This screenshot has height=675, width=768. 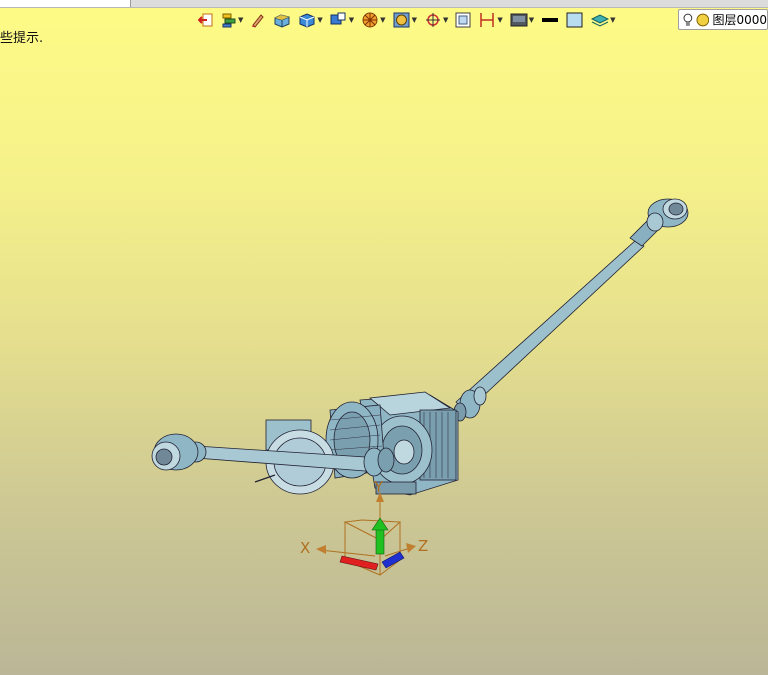 I want to click on z-axis-label: Z, so click(x=423, y=546).